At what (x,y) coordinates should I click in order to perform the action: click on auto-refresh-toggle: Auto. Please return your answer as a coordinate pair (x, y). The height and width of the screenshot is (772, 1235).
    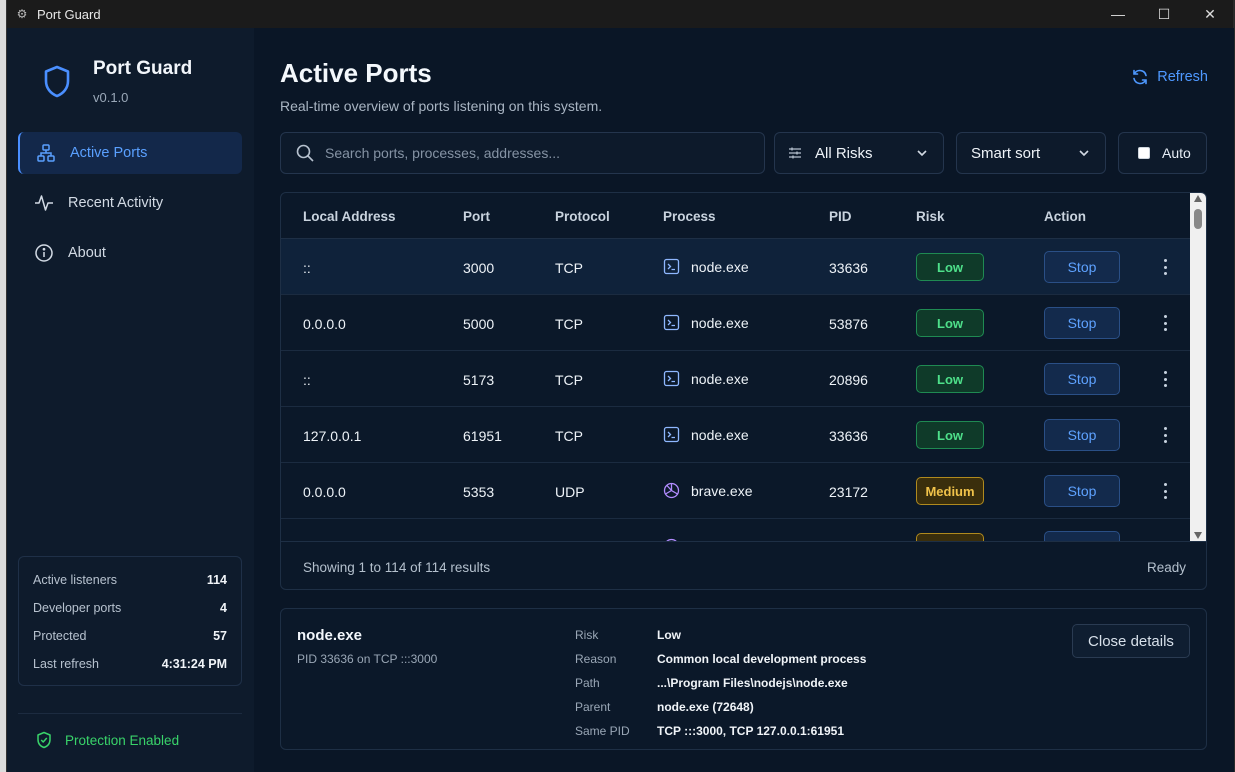
    Looking at the image, I should click on (1162, 153).